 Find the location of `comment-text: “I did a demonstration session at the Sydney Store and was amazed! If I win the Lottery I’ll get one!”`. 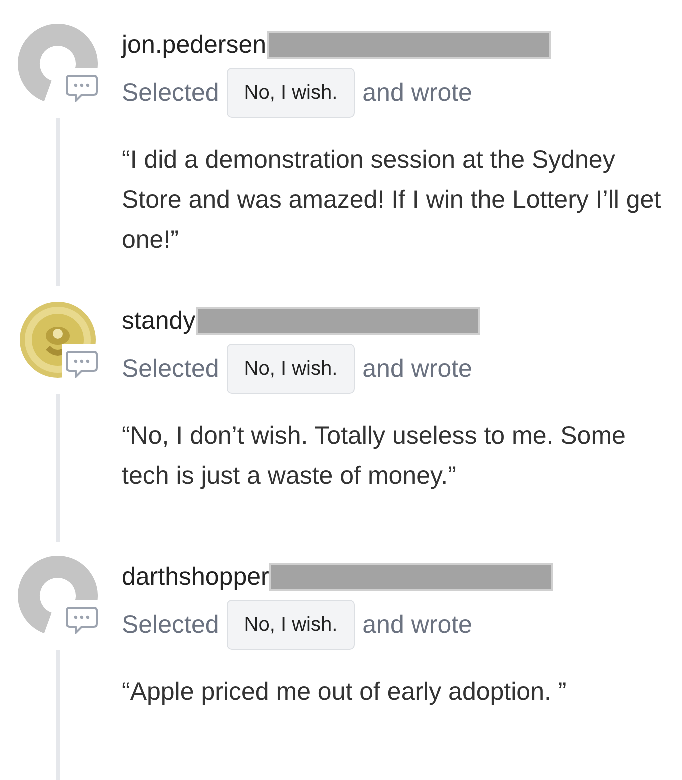

comment-text: “I did a demonstration session at the Sydney Store and was amazed! If I win the Lottery I’ll get one!” is located at coordinates (392, 200).